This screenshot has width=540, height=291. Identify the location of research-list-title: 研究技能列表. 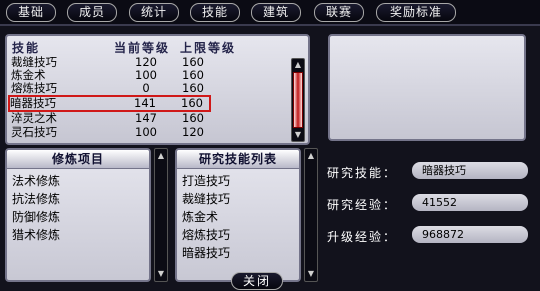
(238, 159).